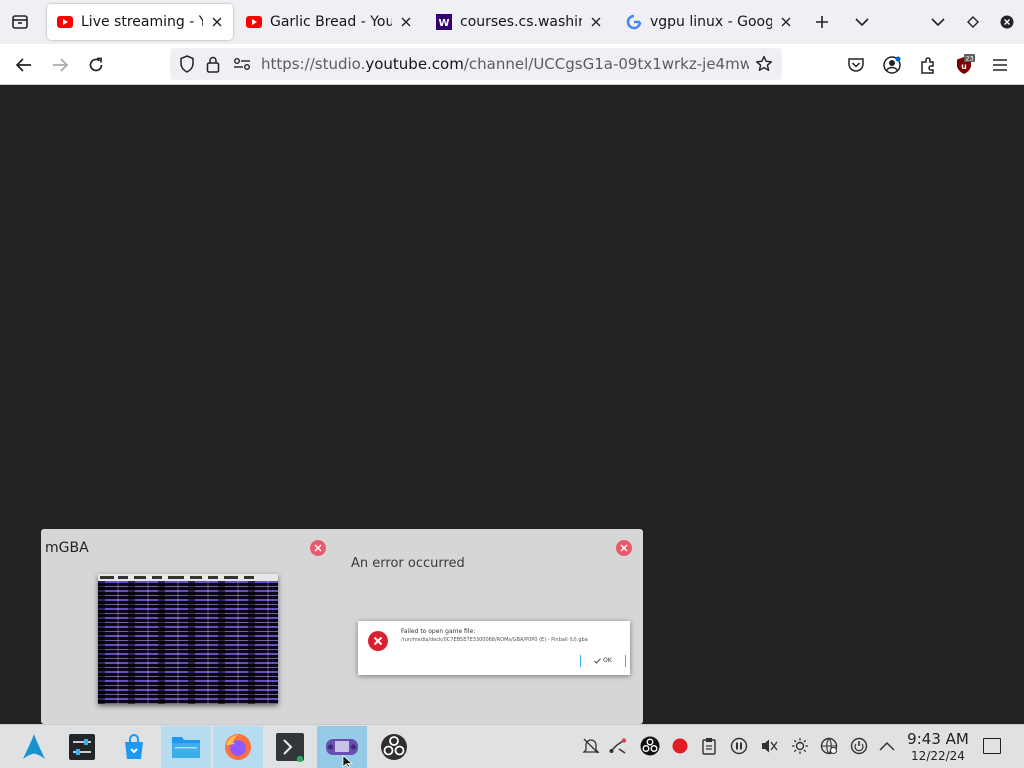 The width and height of the screenshot is (1024, 768). I want to click on window-maximize-button, so click(973, 22).